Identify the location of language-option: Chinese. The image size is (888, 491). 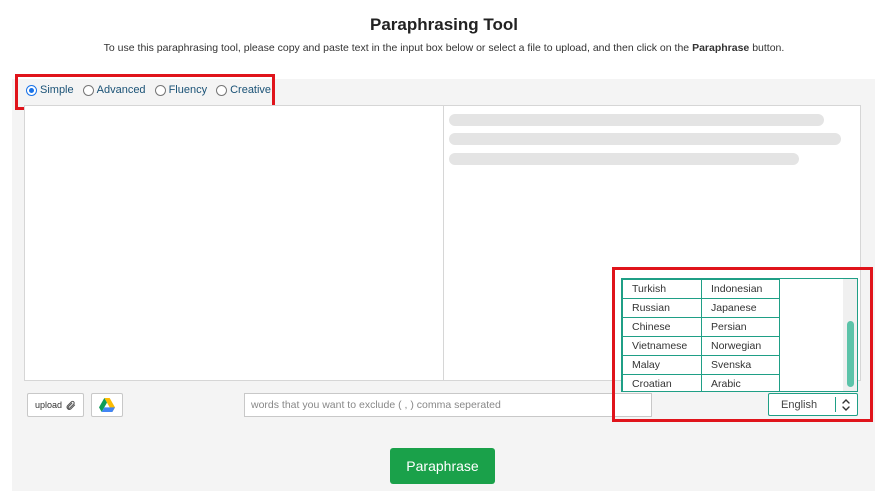
(662, 327).